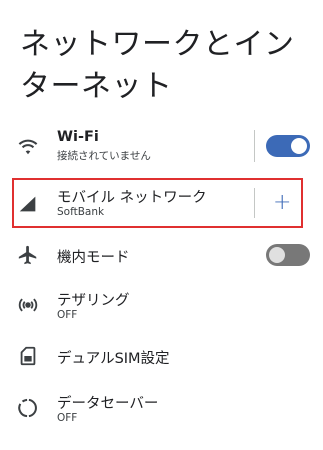  What do you see at coordinates (93, 258) in the screenshot?
I see `airplane-mode-title: 機内モード` at bounding box center [93, 258].